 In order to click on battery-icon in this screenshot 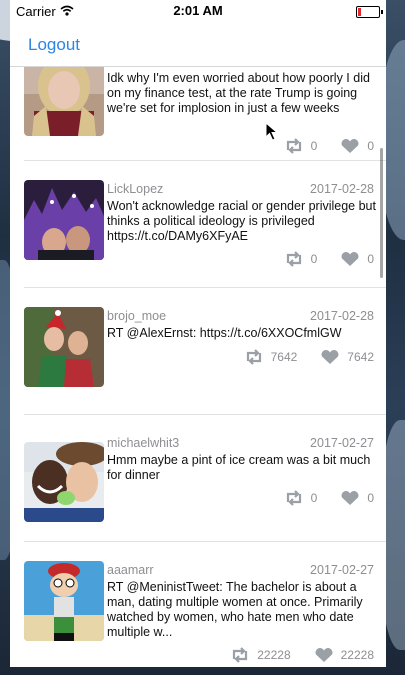, I will do `click(369, 12)`.